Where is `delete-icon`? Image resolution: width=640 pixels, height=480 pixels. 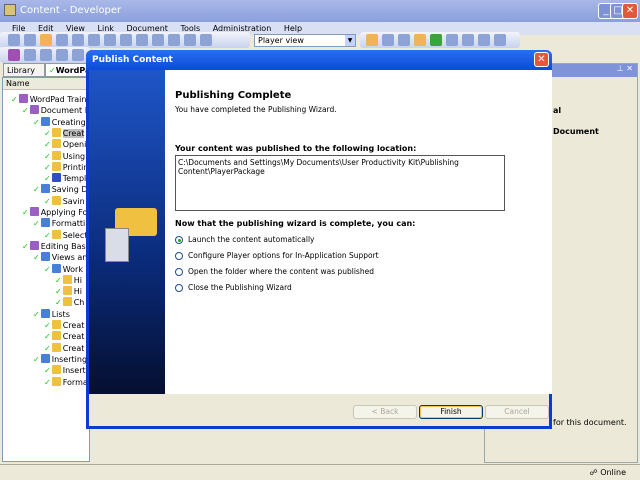
delete-icon is located at coordinates (110, 40).